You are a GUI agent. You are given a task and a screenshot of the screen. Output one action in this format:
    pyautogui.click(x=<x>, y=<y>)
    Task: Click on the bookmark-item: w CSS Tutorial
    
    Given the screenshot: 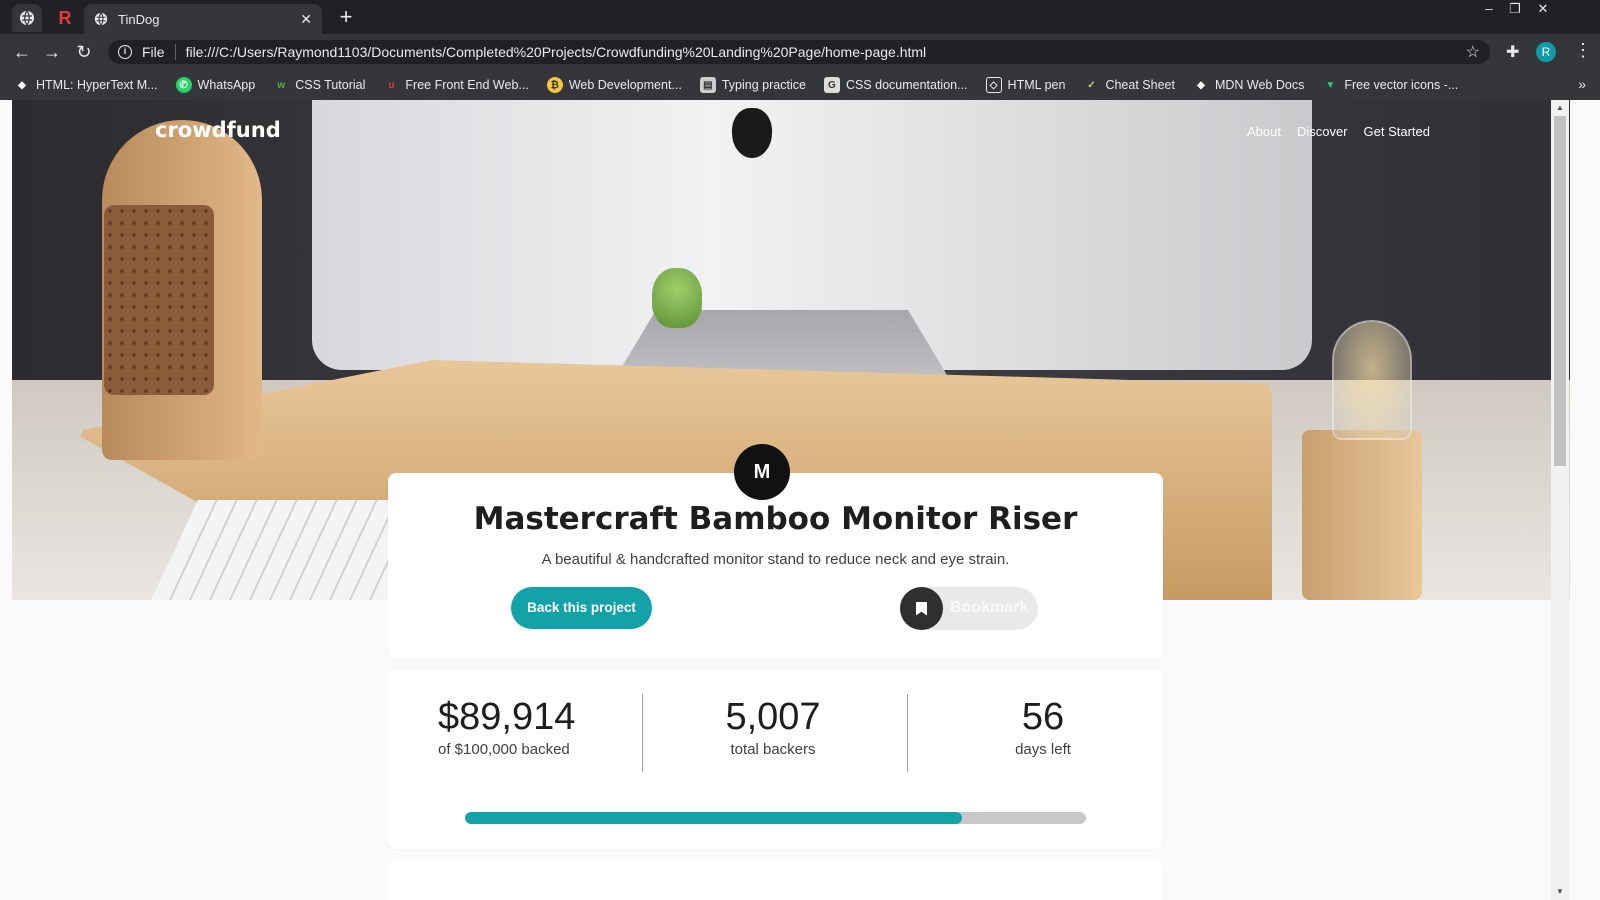 What is the action you would take?
    pyautogui.click(x=319, y=85)
    